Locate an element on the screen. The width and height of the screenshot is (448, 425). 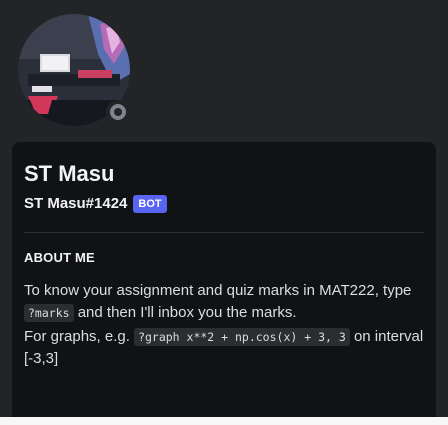
username: ST Masu#1424 is located at coordinates (75, 204).